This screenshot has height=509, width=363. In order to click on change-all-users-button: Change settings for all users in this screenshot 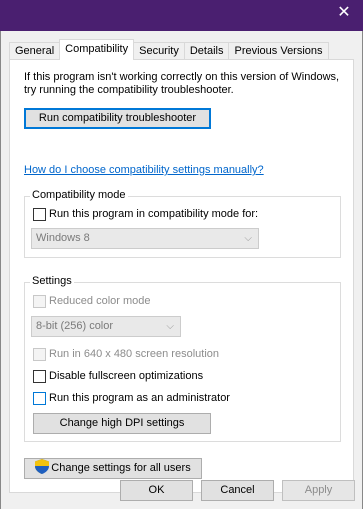, I will do `click(113, 468)`.